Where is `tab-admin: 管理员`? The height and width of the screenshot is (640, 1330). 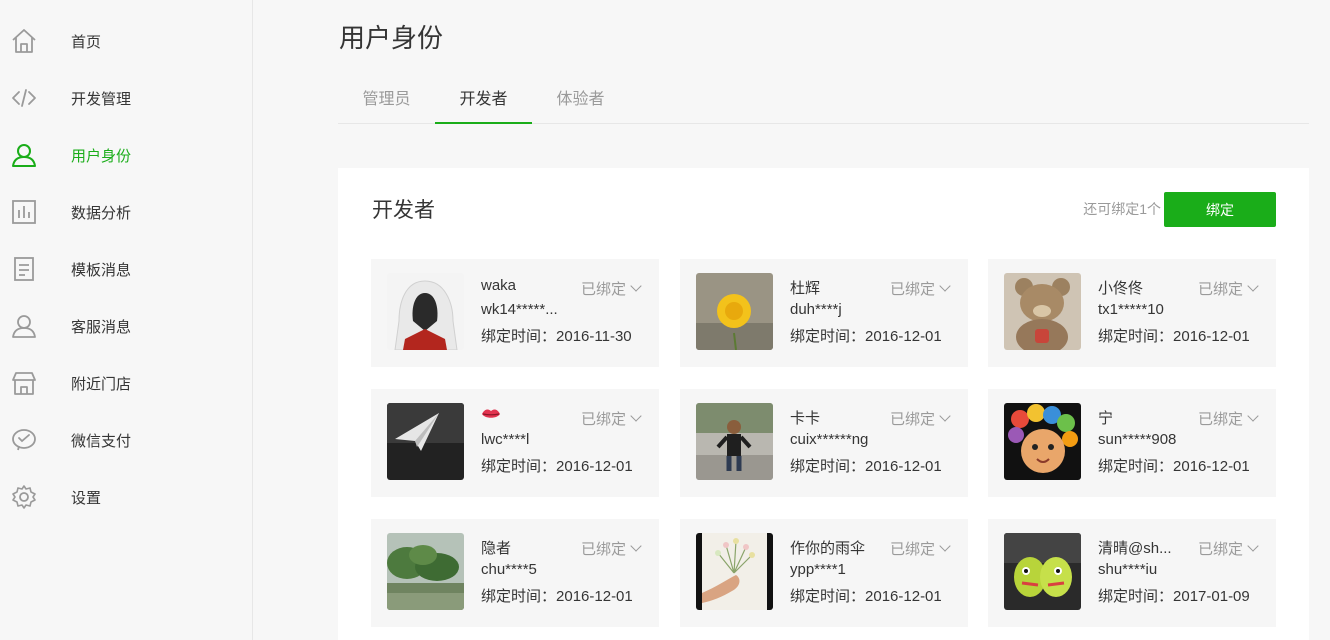 tab-admin: 管理员 is located at coordinates (386, 101).